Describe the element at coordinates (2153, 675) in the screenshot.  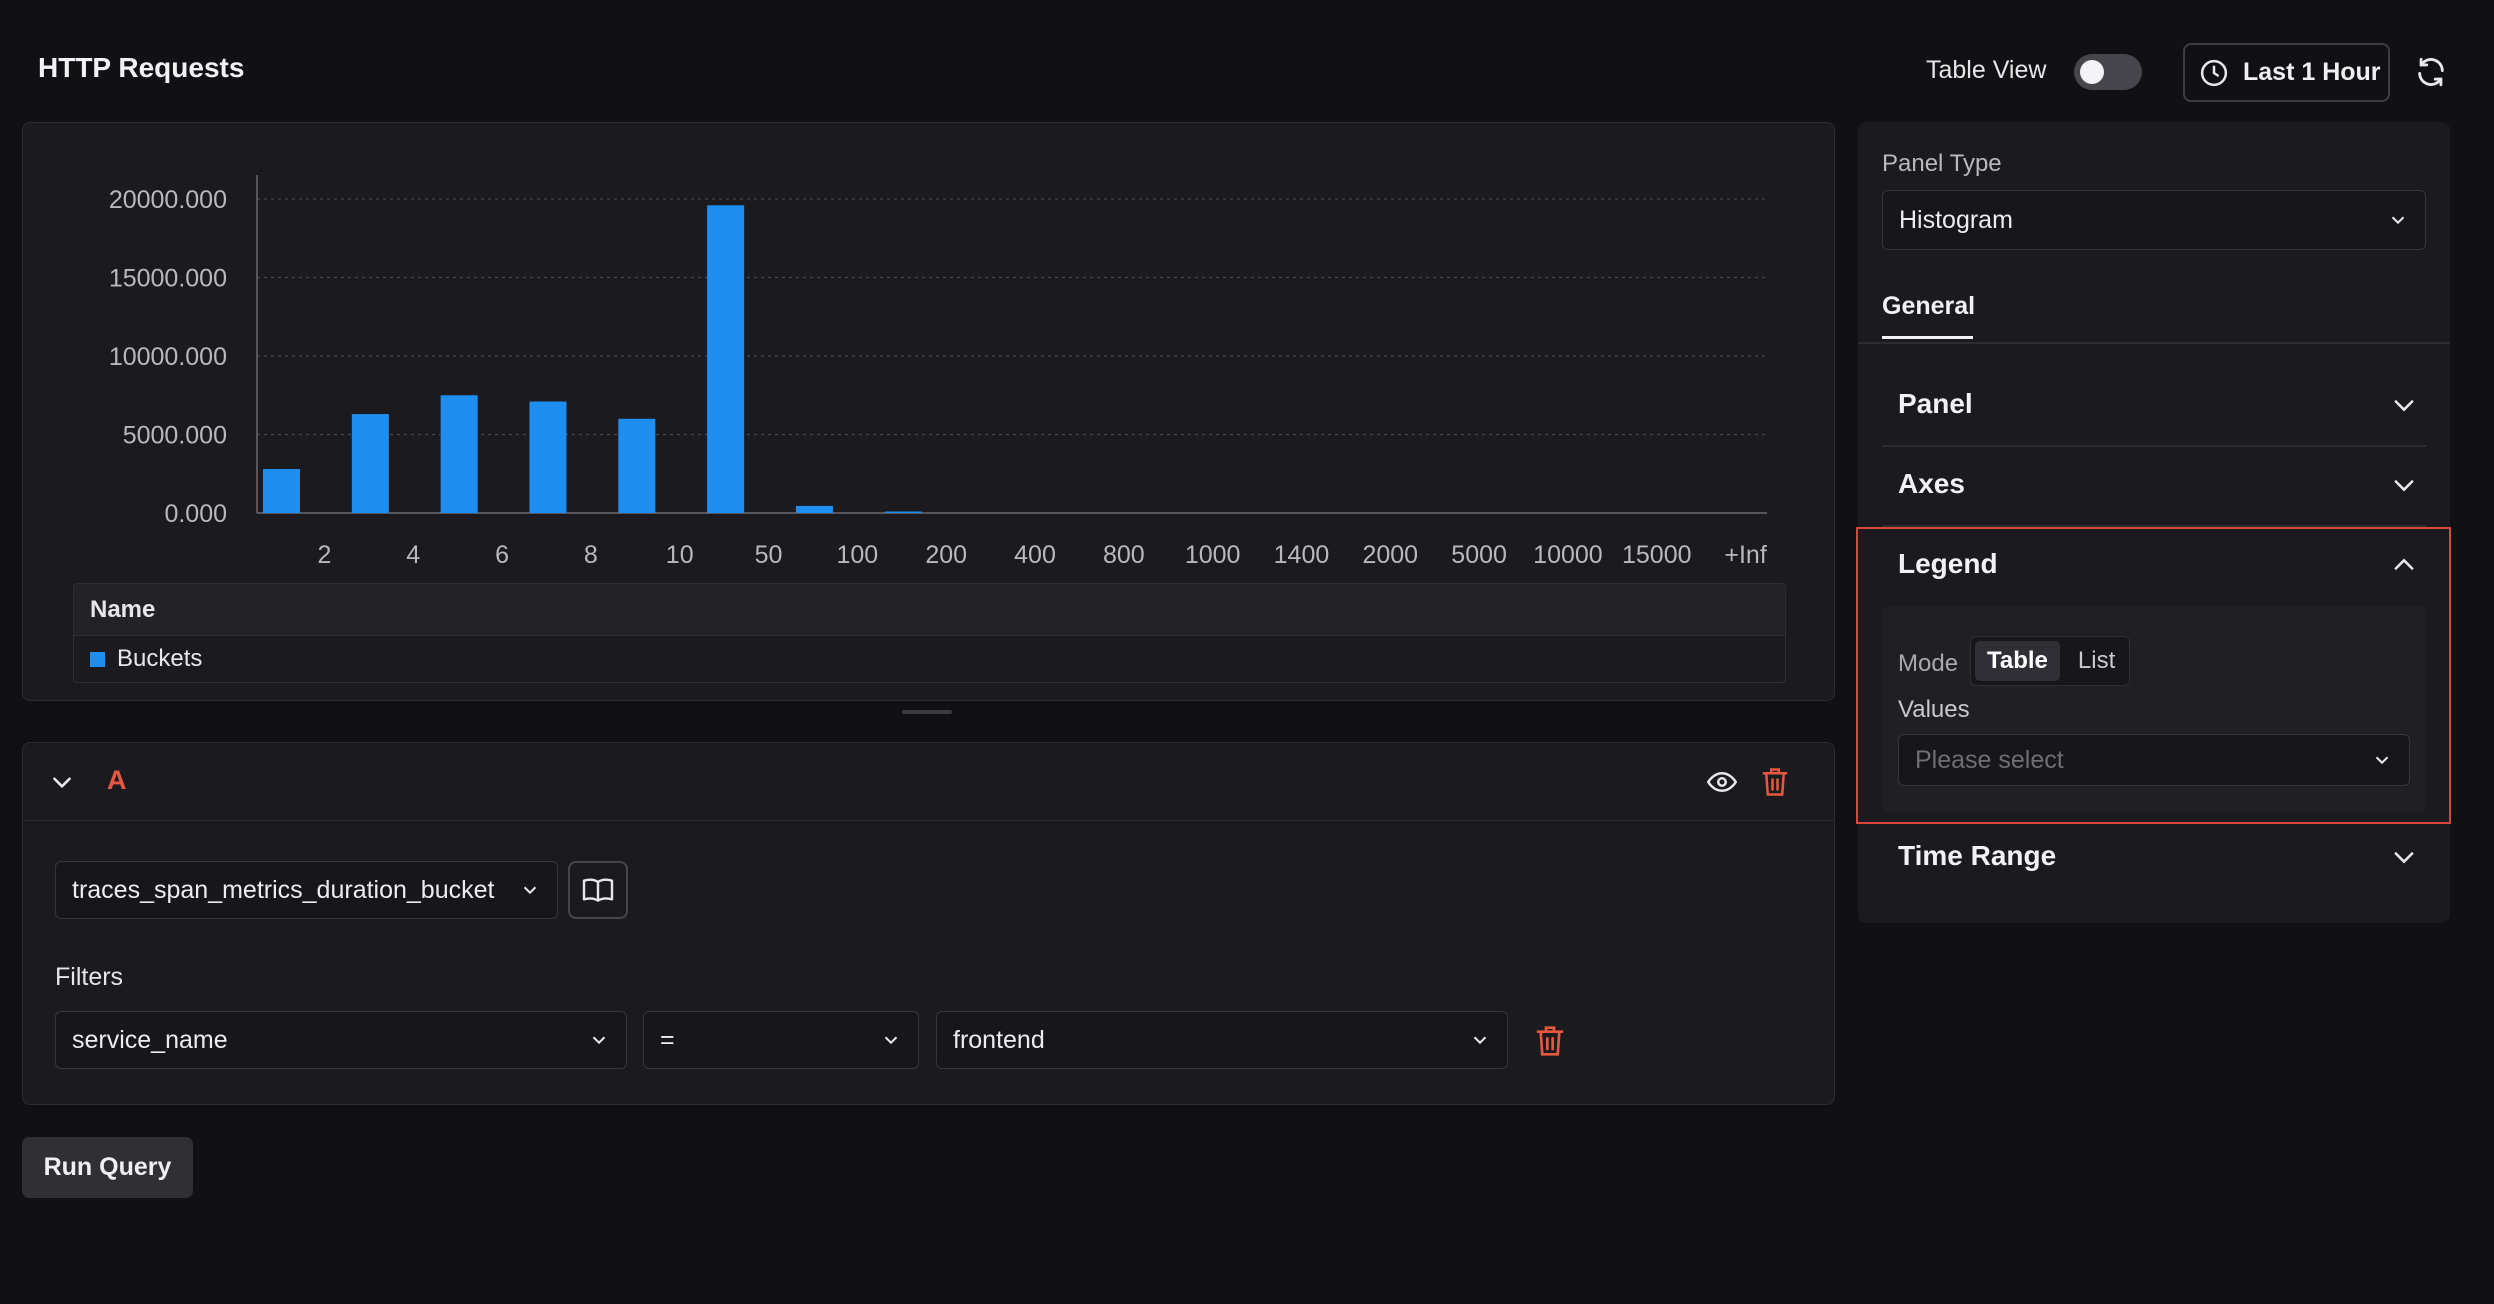
I see `legend-section-highlight` at that location.